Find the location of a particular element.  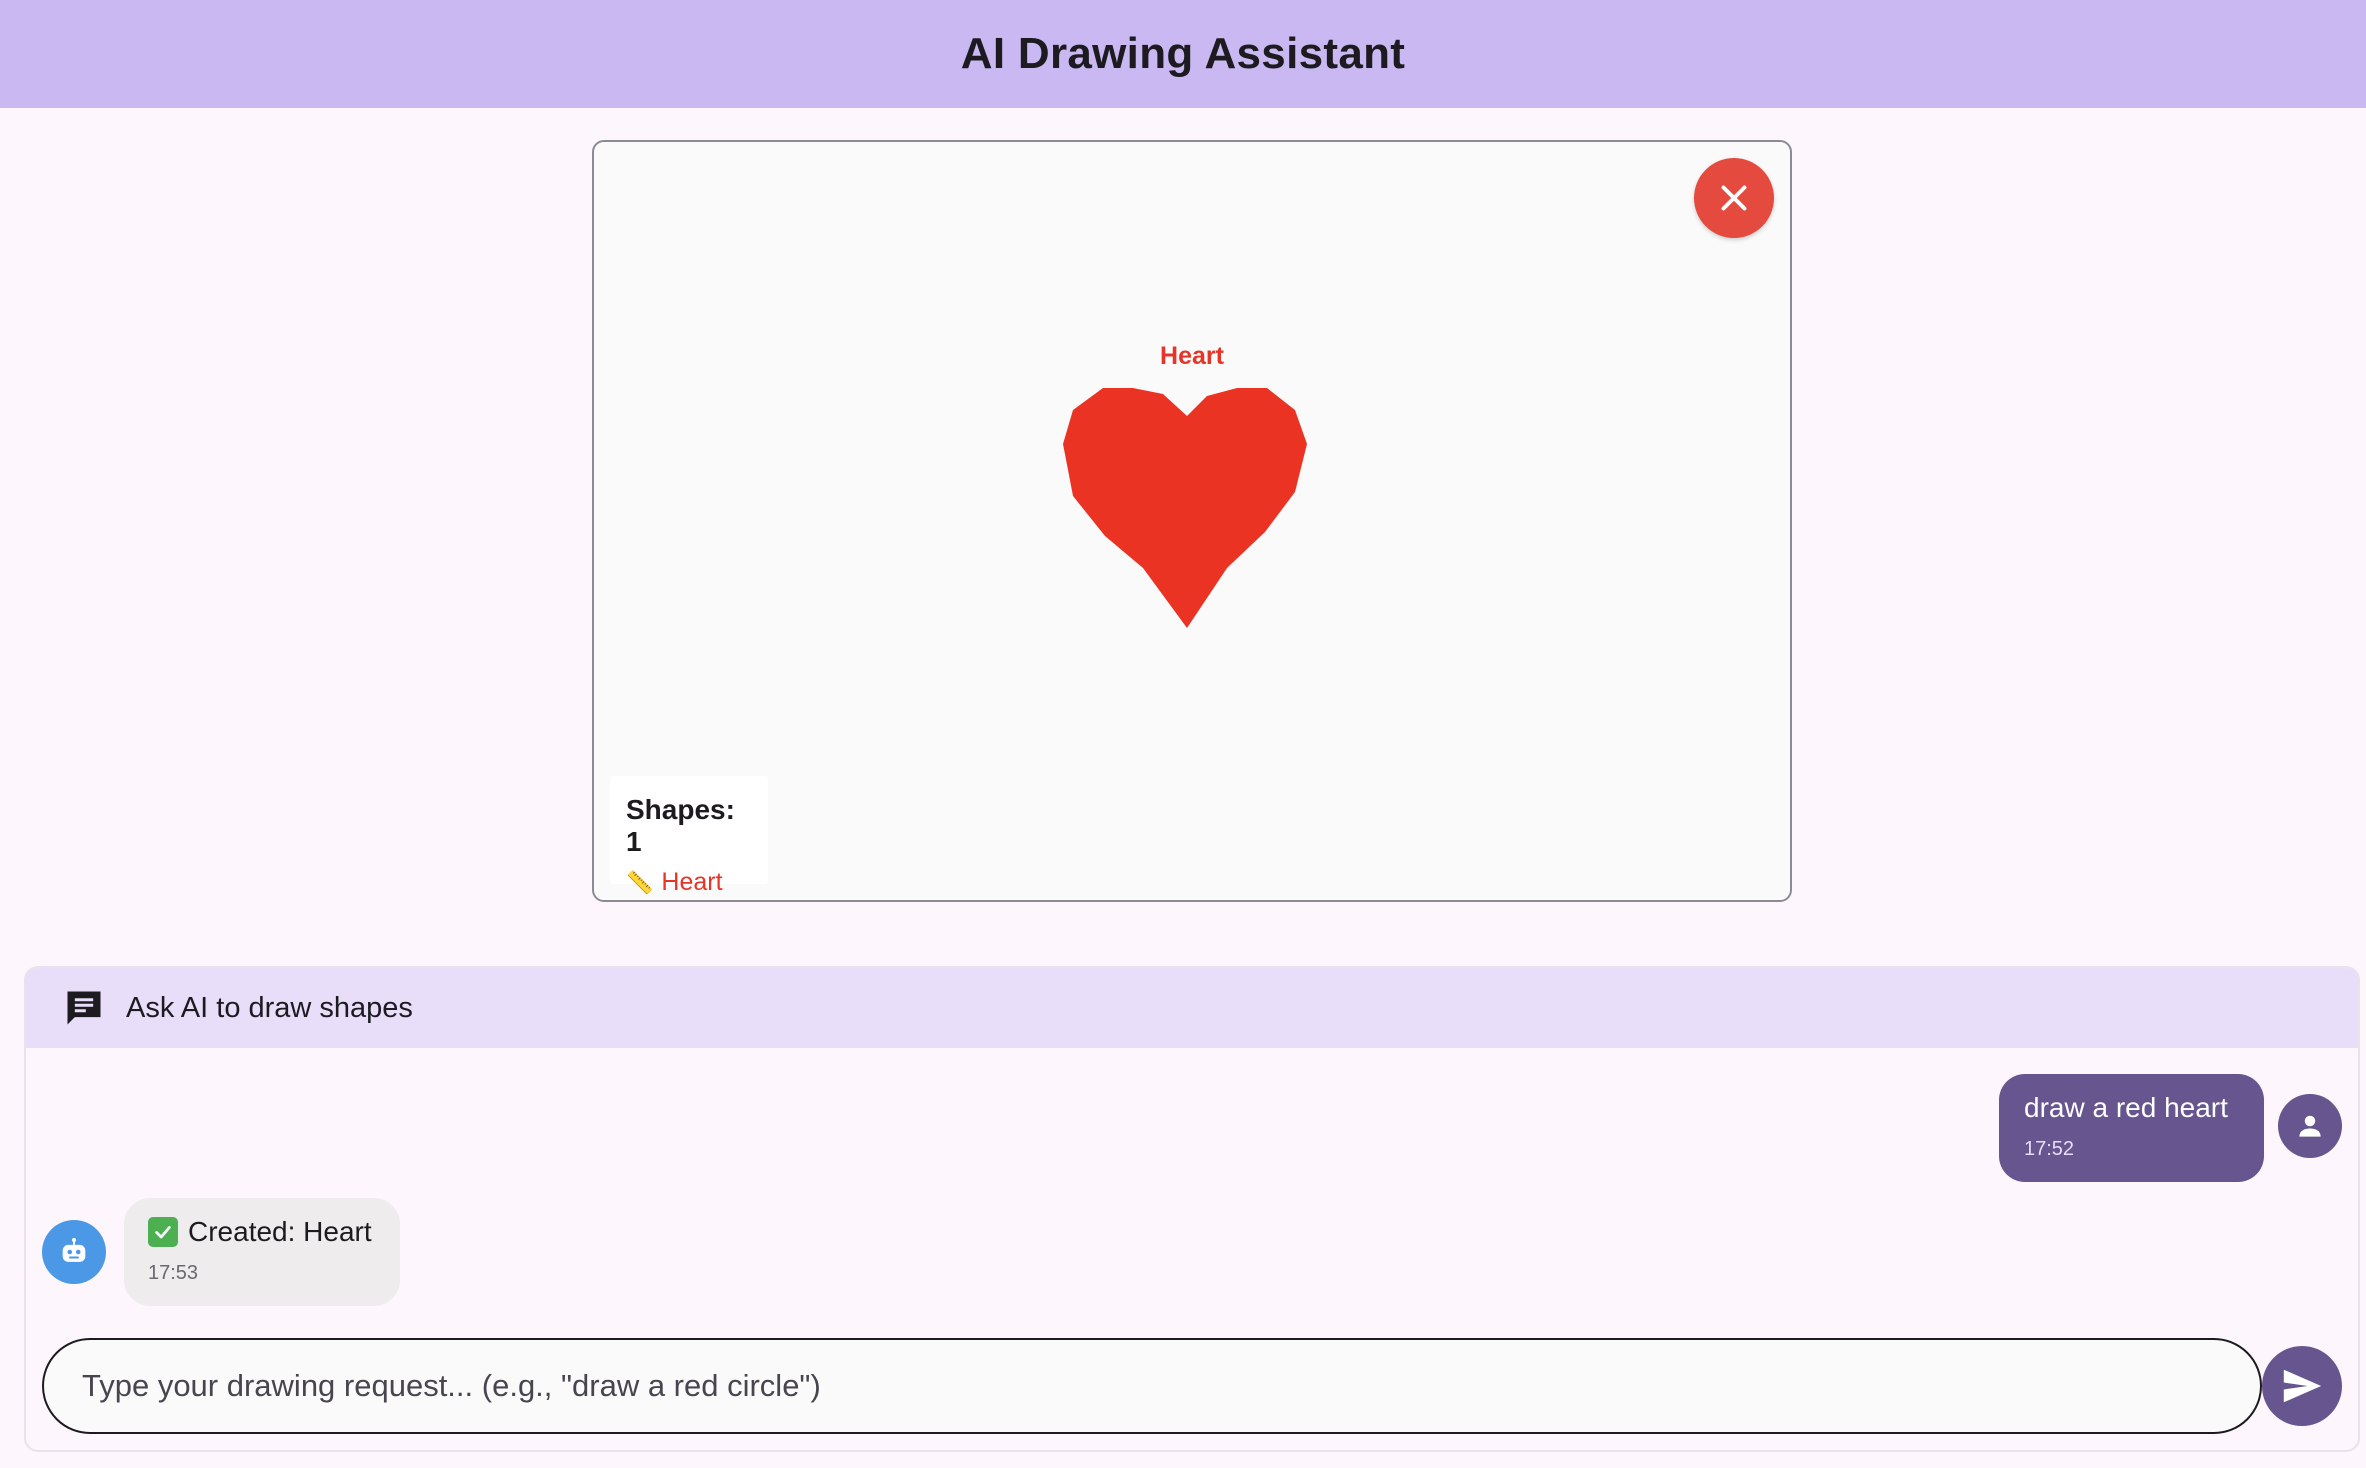

user-message: draw a red heart 17:52 is located at coordinates (2131, 1128).